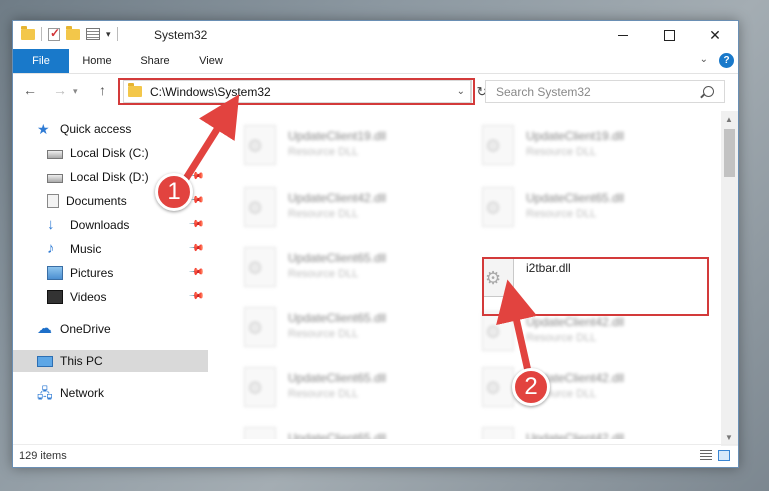 The height and width of the screenshot is (491, 769). I want to click on sidebar-item-label: Pictures, so click(92, 273).